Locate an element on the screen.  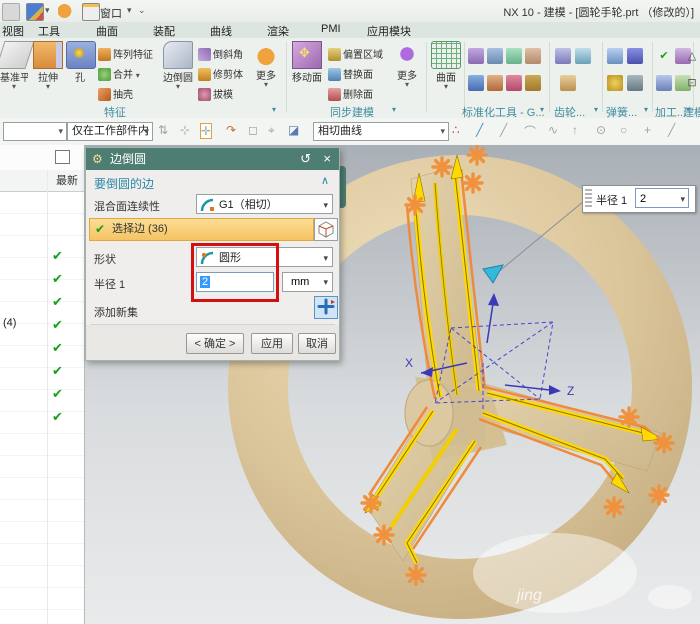
tab-surface: 曲面 is located at coordinates (107, 31).